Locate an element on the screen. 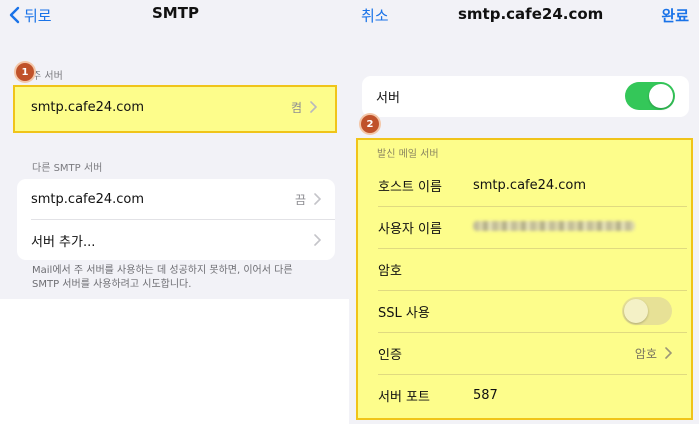 Image resolution: width=699 pixels, height=424 pixels. cancel-button: 취소 is located at coordinates (375, 15).